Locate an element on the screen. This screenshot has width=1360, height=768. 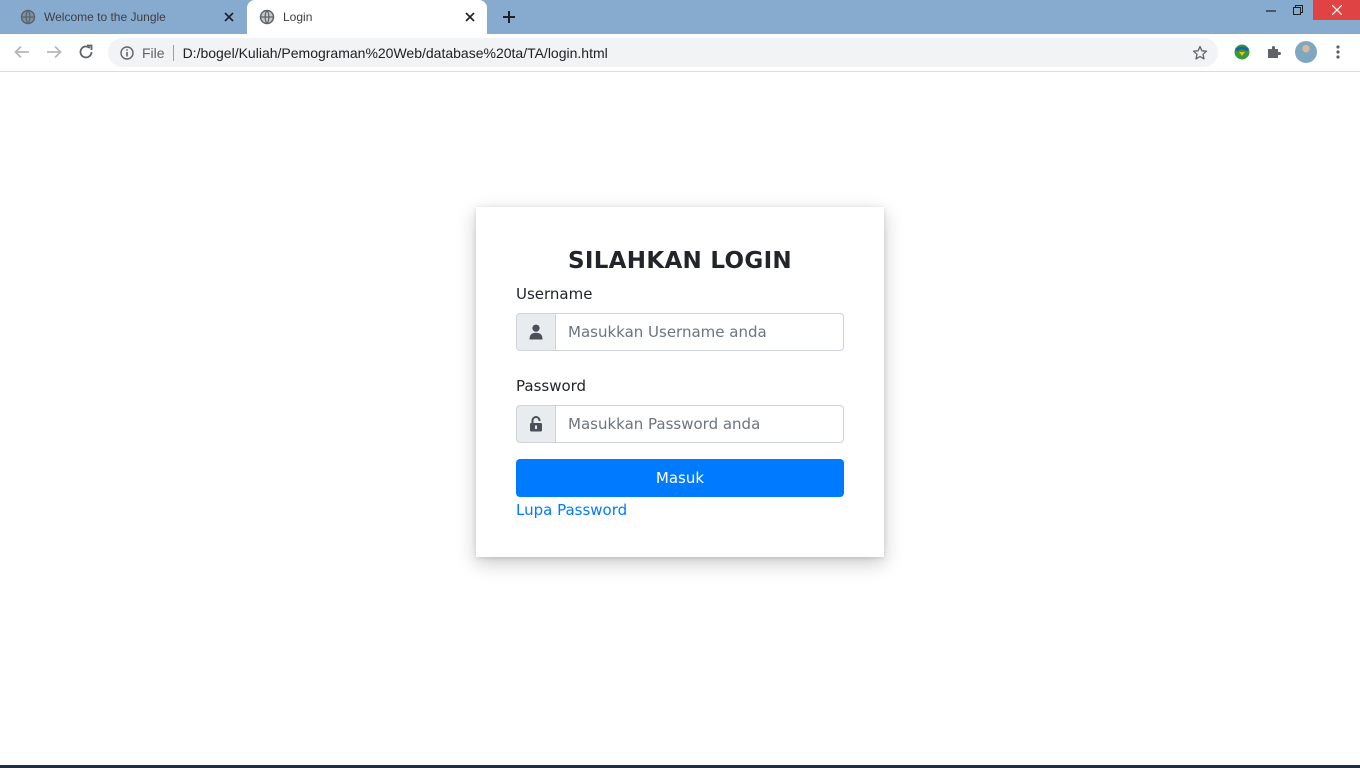
reload-icon is located at coordinates (86, 52).